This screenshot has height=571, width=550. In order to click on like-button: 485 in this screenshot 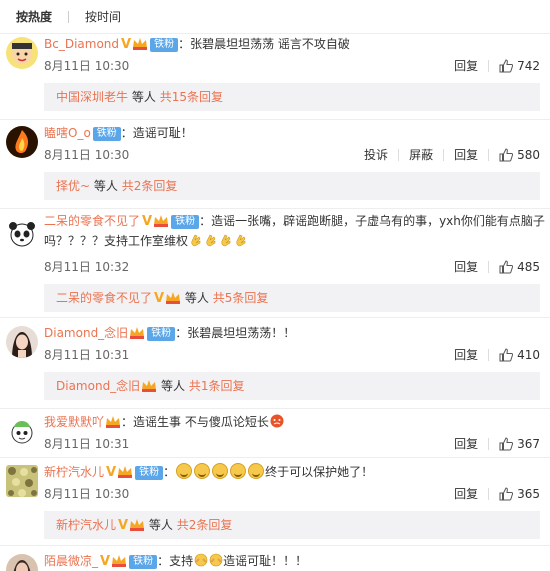, I will do `click(519, 267)`.